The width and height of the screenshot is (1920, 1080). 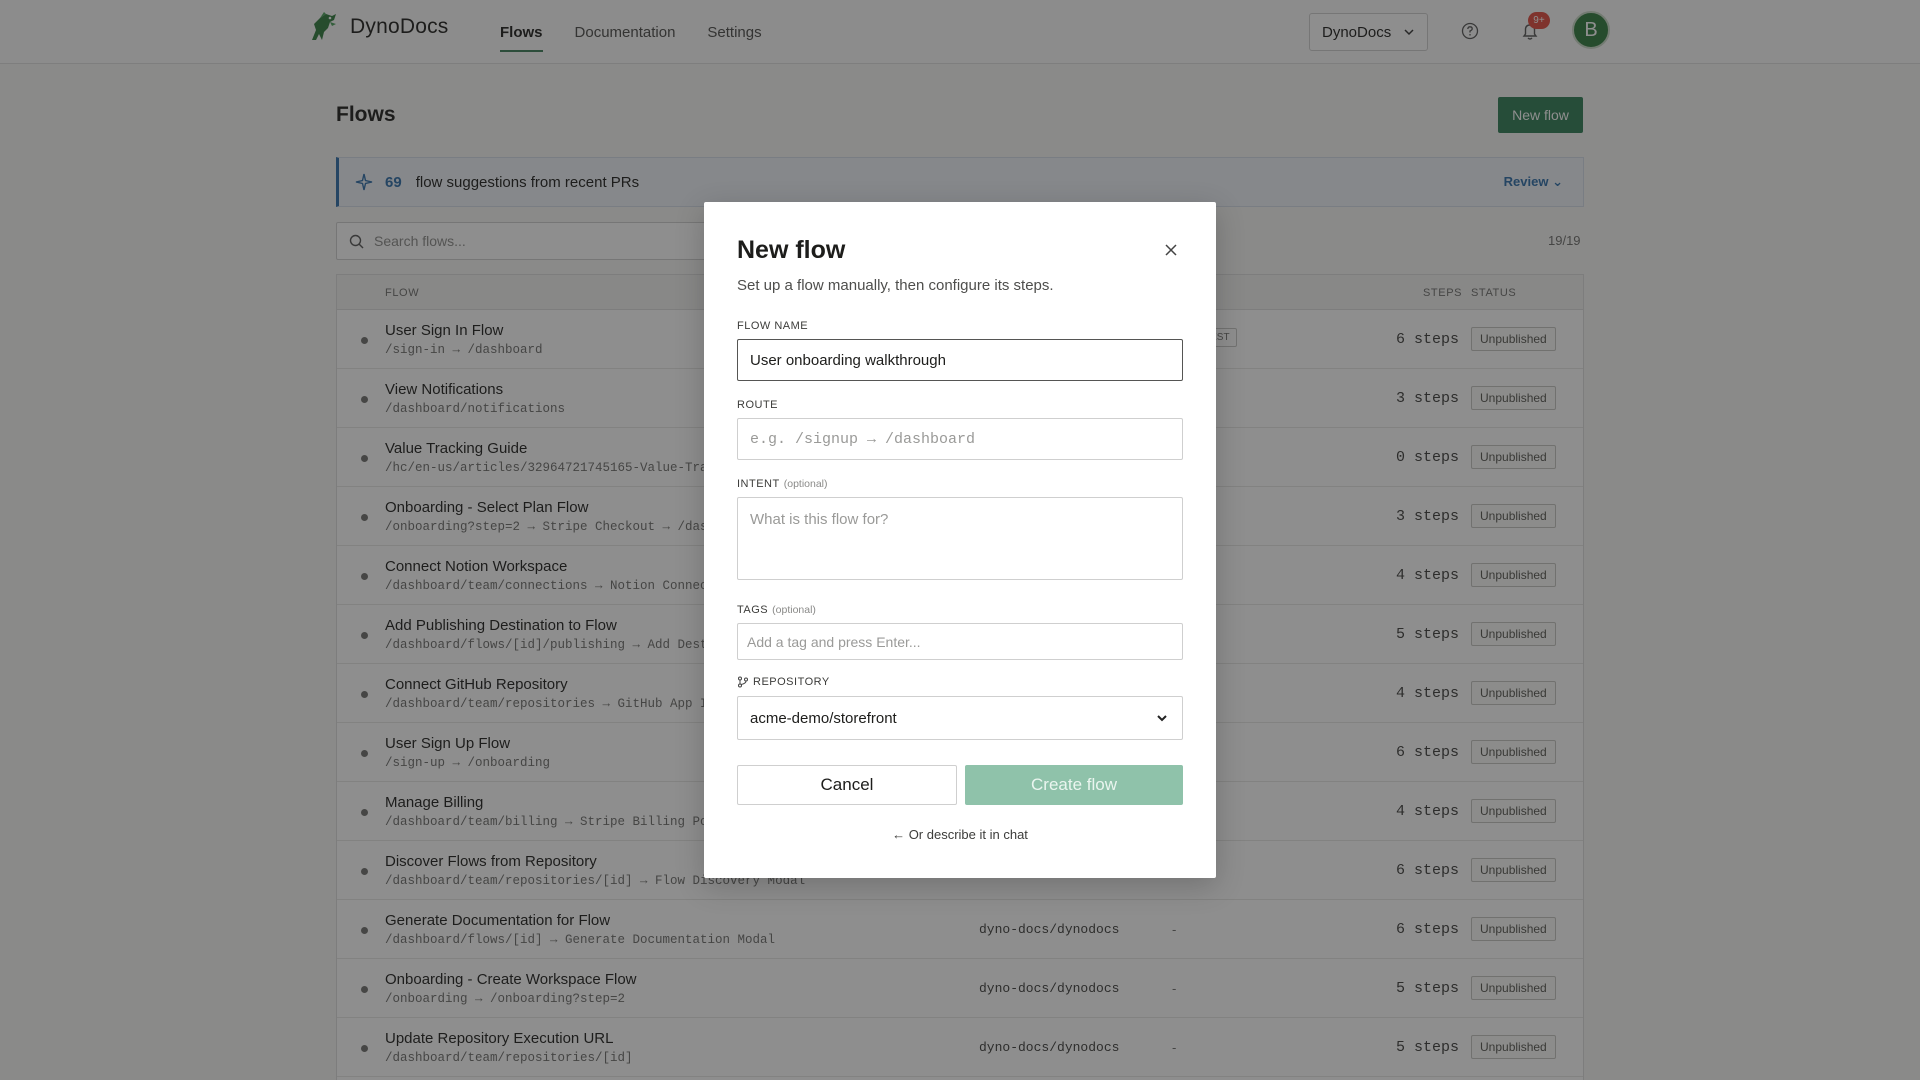 What do you see at coordinates (773, 326) in the screenshot?
I see `flow-name-label: FLOW NAME` at bounding box center [773, 326].